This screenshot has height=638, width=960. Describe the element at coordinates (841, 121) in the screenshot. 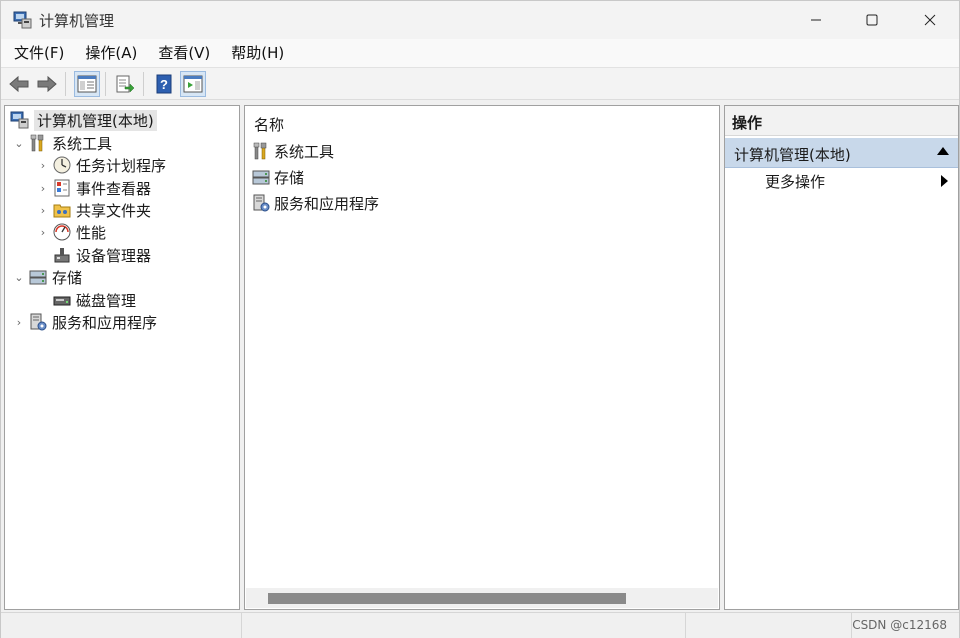

I see `action-pane-header: 操作` at that location.